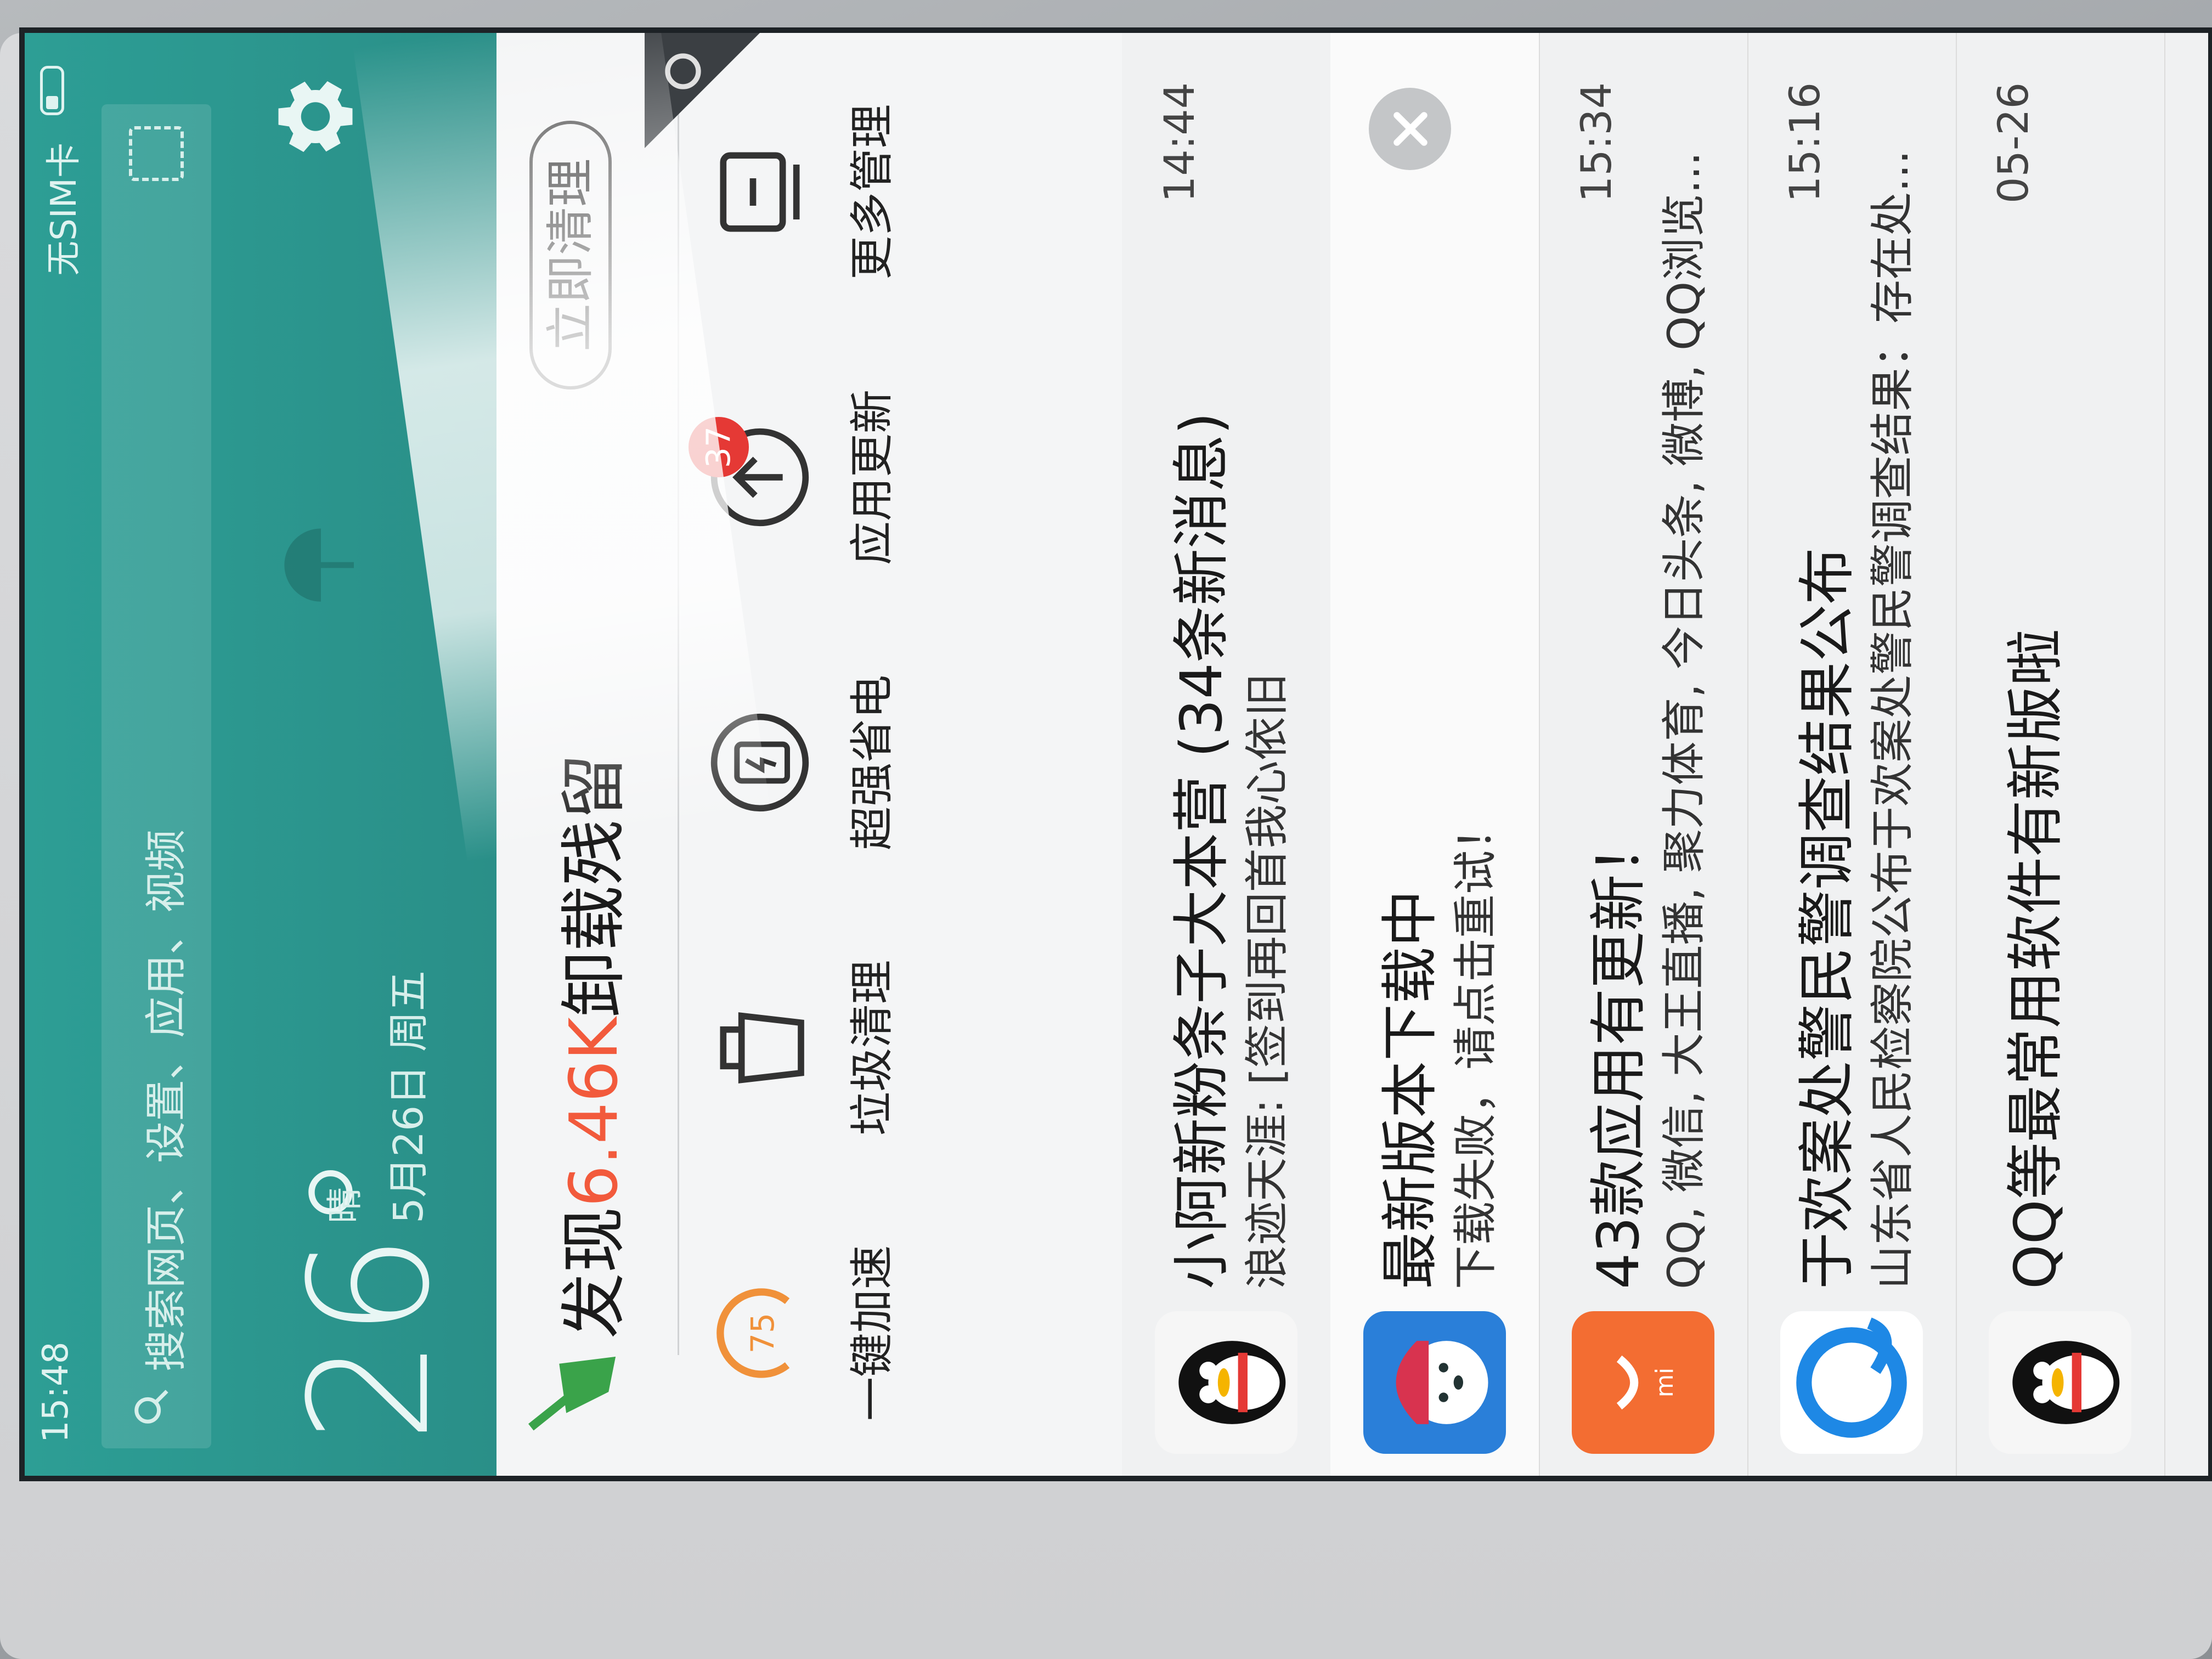 This screenshot has width=2212, height=1659. What do you see at coordinates (156, 776) in the screenshot?
I see `search-bar: 搜索网页、设置、应用、视频` at bounding box center [156, 776].